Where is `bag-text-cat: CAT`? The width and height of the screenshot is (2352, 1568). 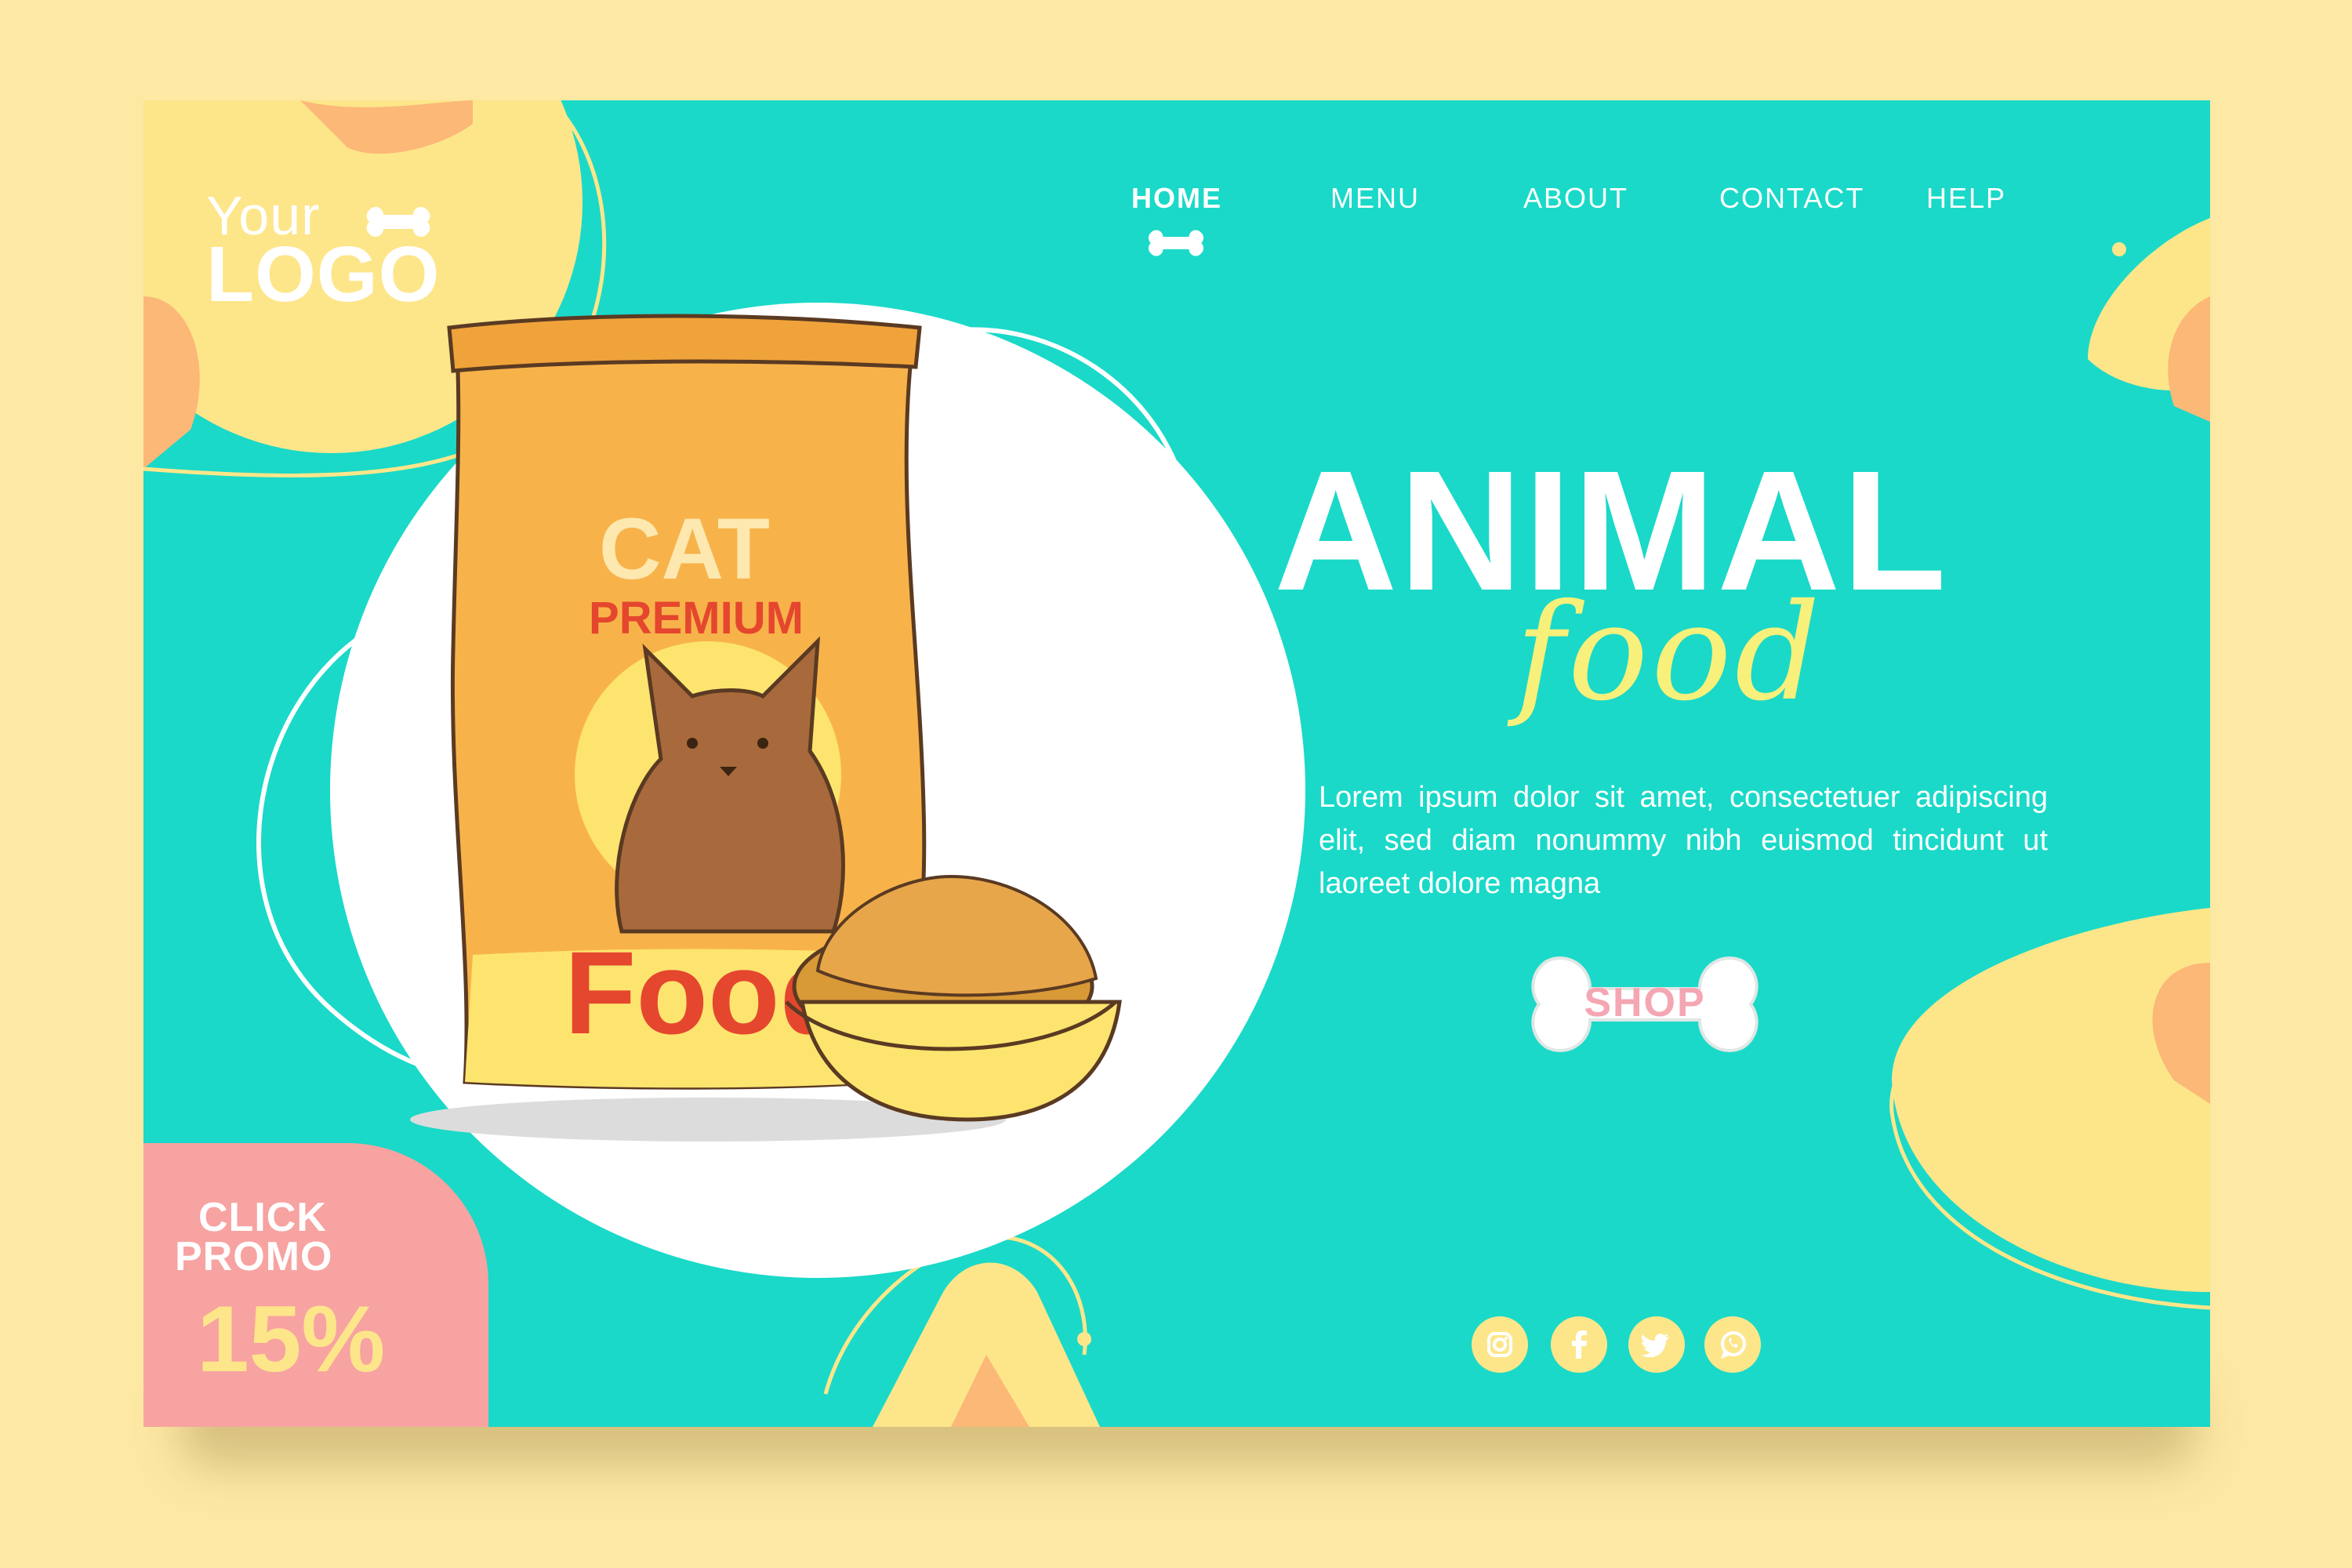
bag-text-cat: CAT is located at coordinates (684, 549).